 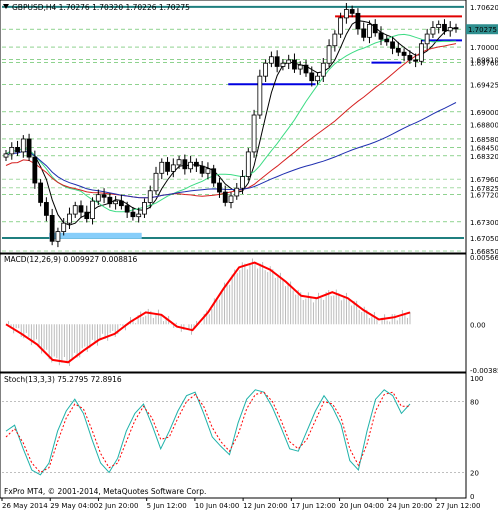 What do you see at coordinates (476, 438) in the screenshot?
I see `stoch-y-axis: 100 80 20 0` at bounding box center [476, 438].